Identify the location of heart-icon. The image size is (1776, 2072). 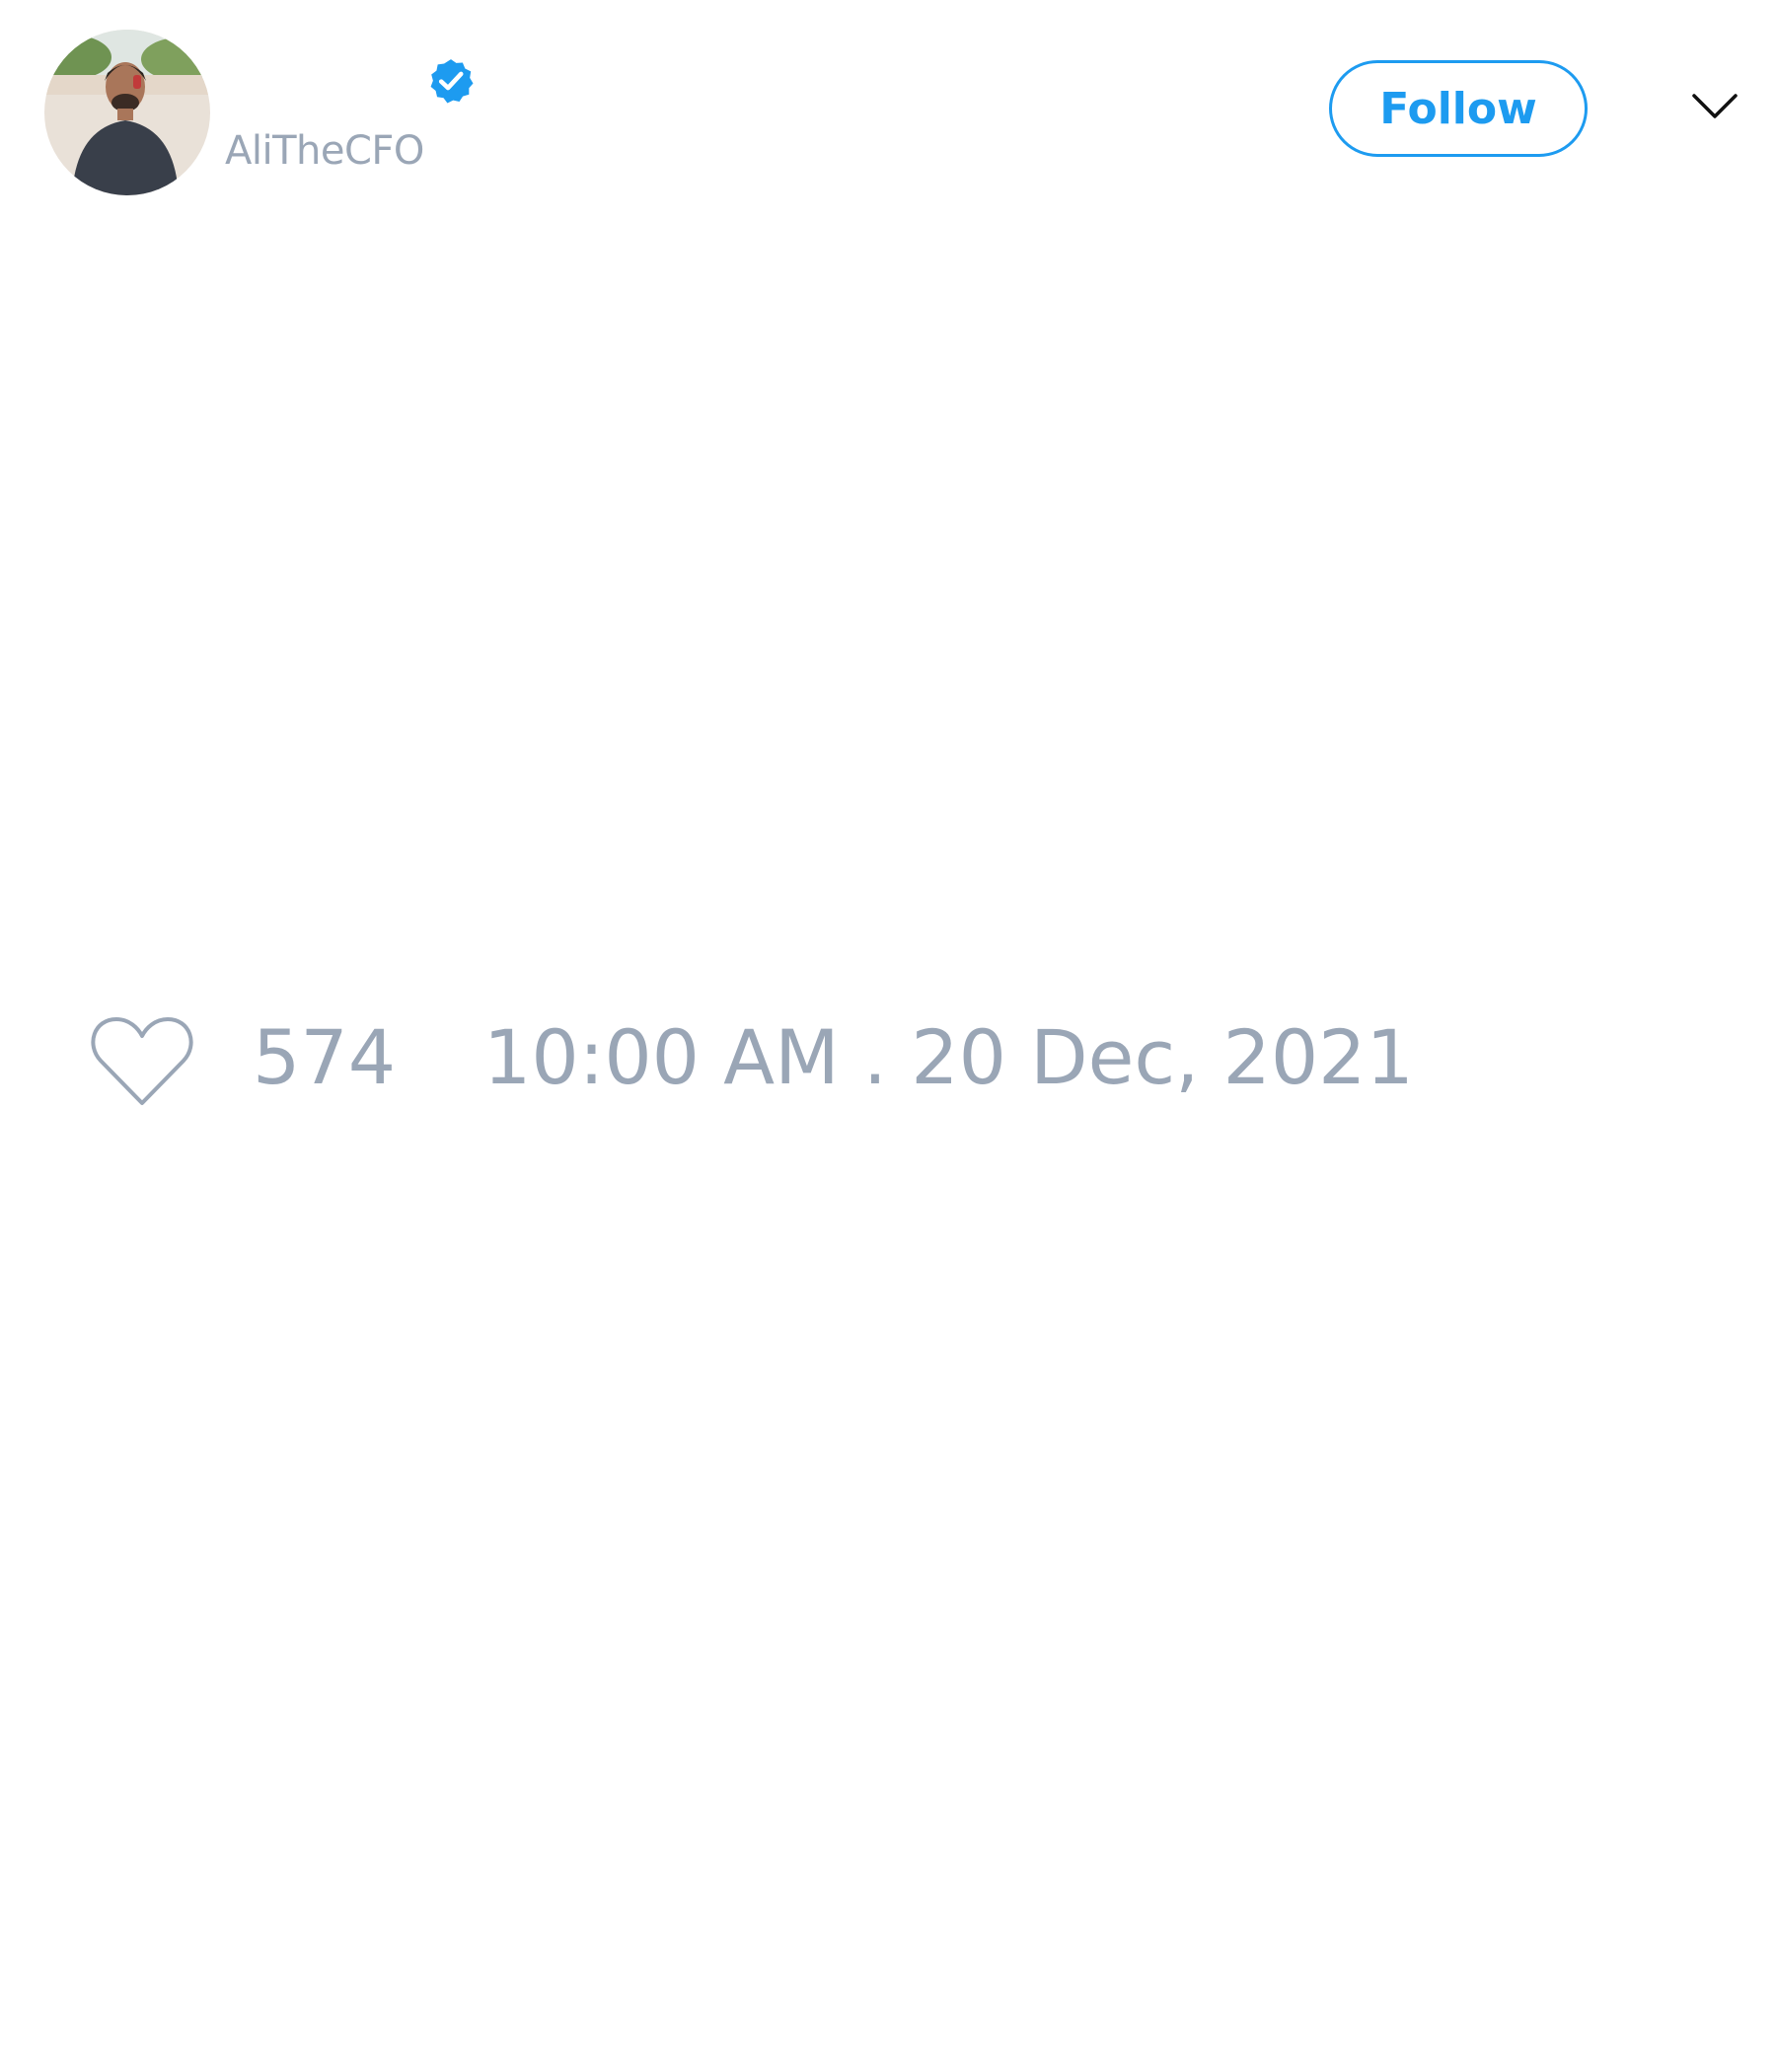
(142, 1061).